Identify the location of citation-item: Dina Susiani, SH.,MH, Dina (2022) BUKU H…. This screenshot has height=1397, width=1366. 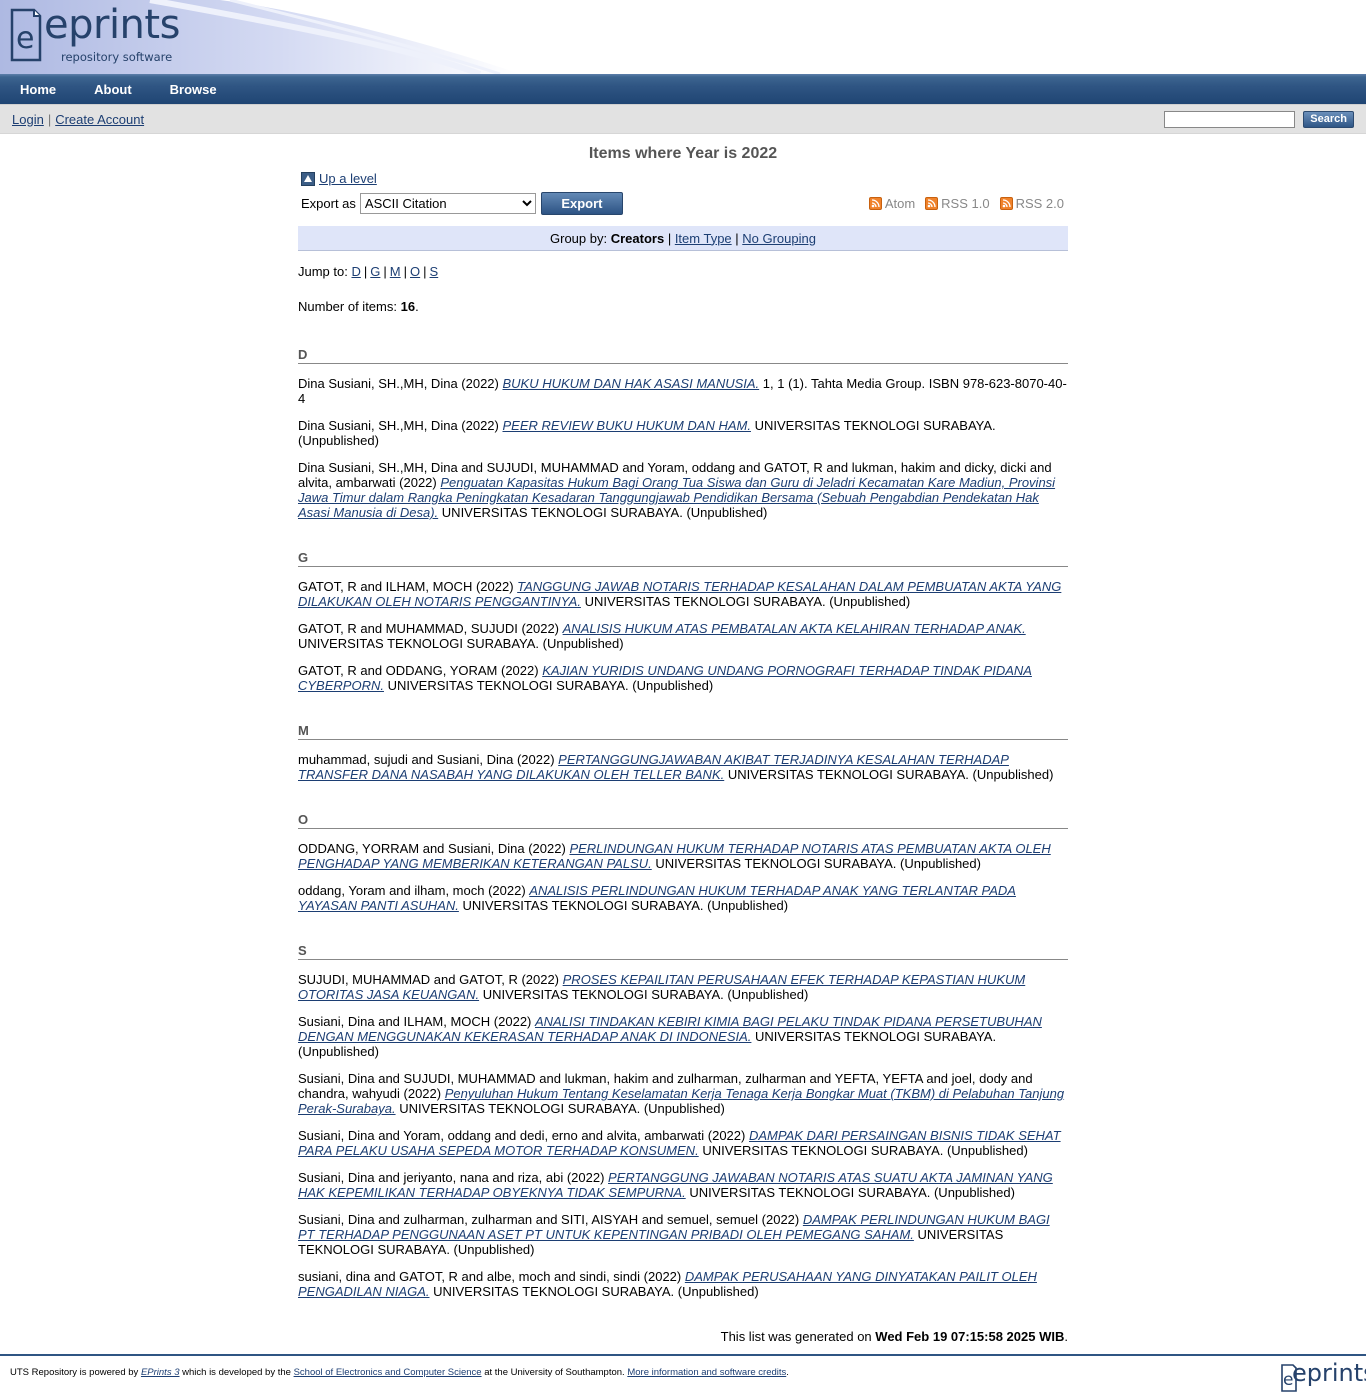
(683, 391).